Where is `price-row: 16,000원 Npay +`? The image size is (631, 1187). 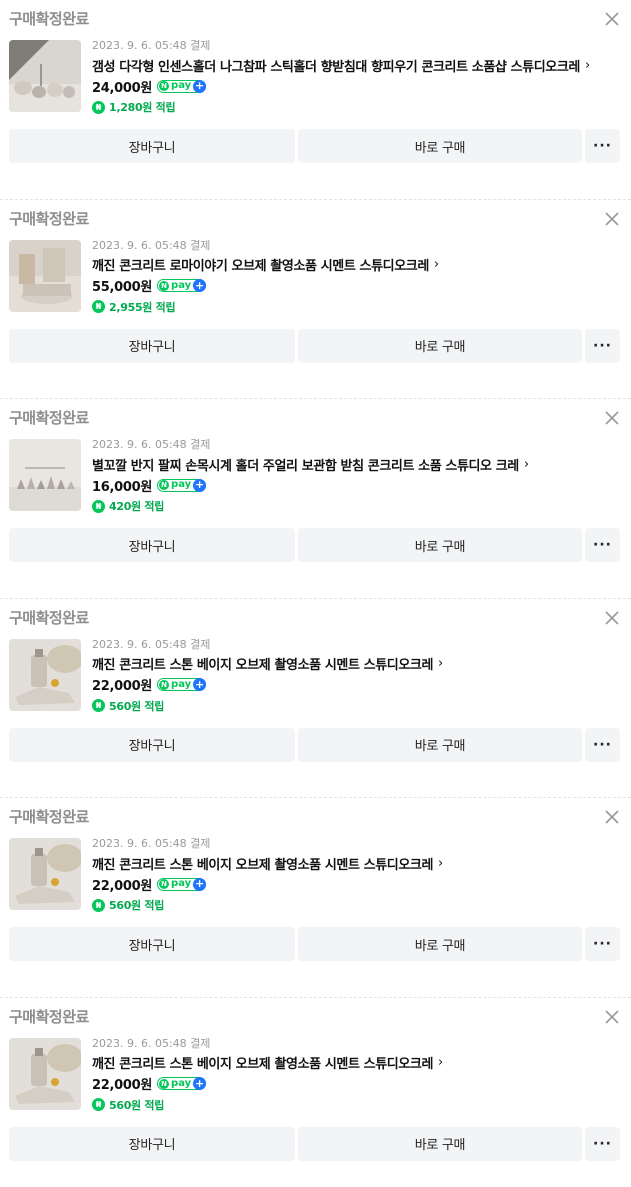 price-row: 16,000원 Npay + is located at coordinates (357, 485).